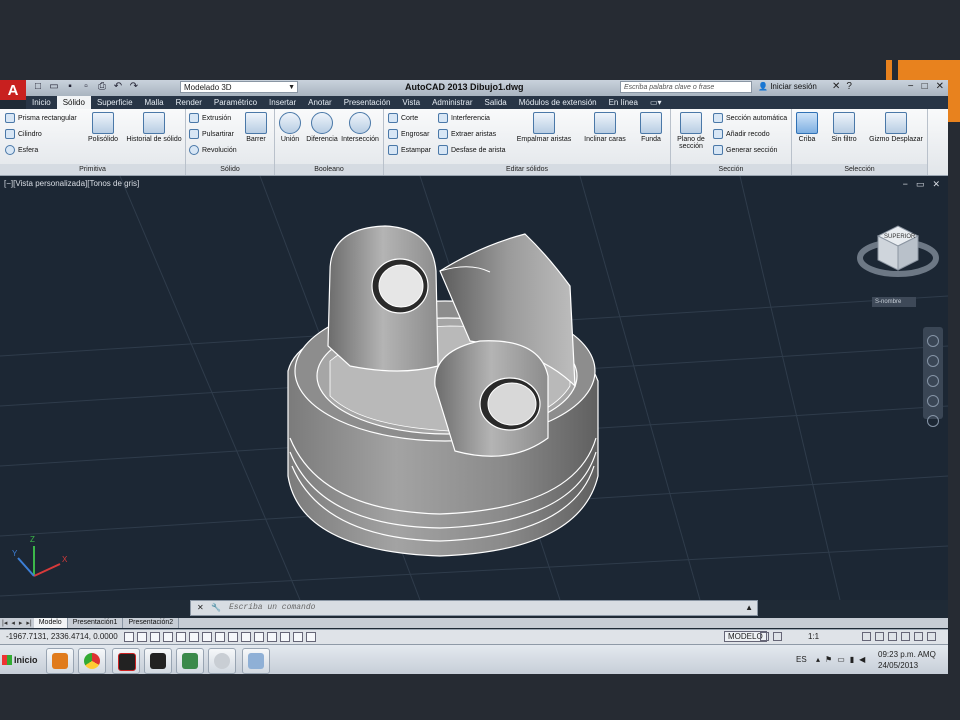 Image resolution: width=960 pixels, height=720 pixels. What do you see at coordinates (925, 86) in the screenshot?
I see `maximize-icon: □` at bounding box center [925, 86].